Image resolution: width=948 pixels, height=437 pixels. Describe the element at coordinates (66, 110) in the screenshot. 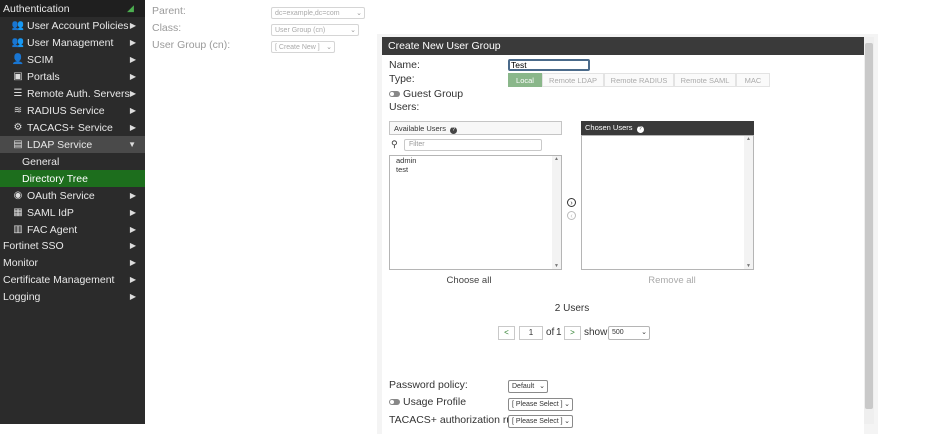

I see `sidebar-item-label: RADIUS Service` at that location.